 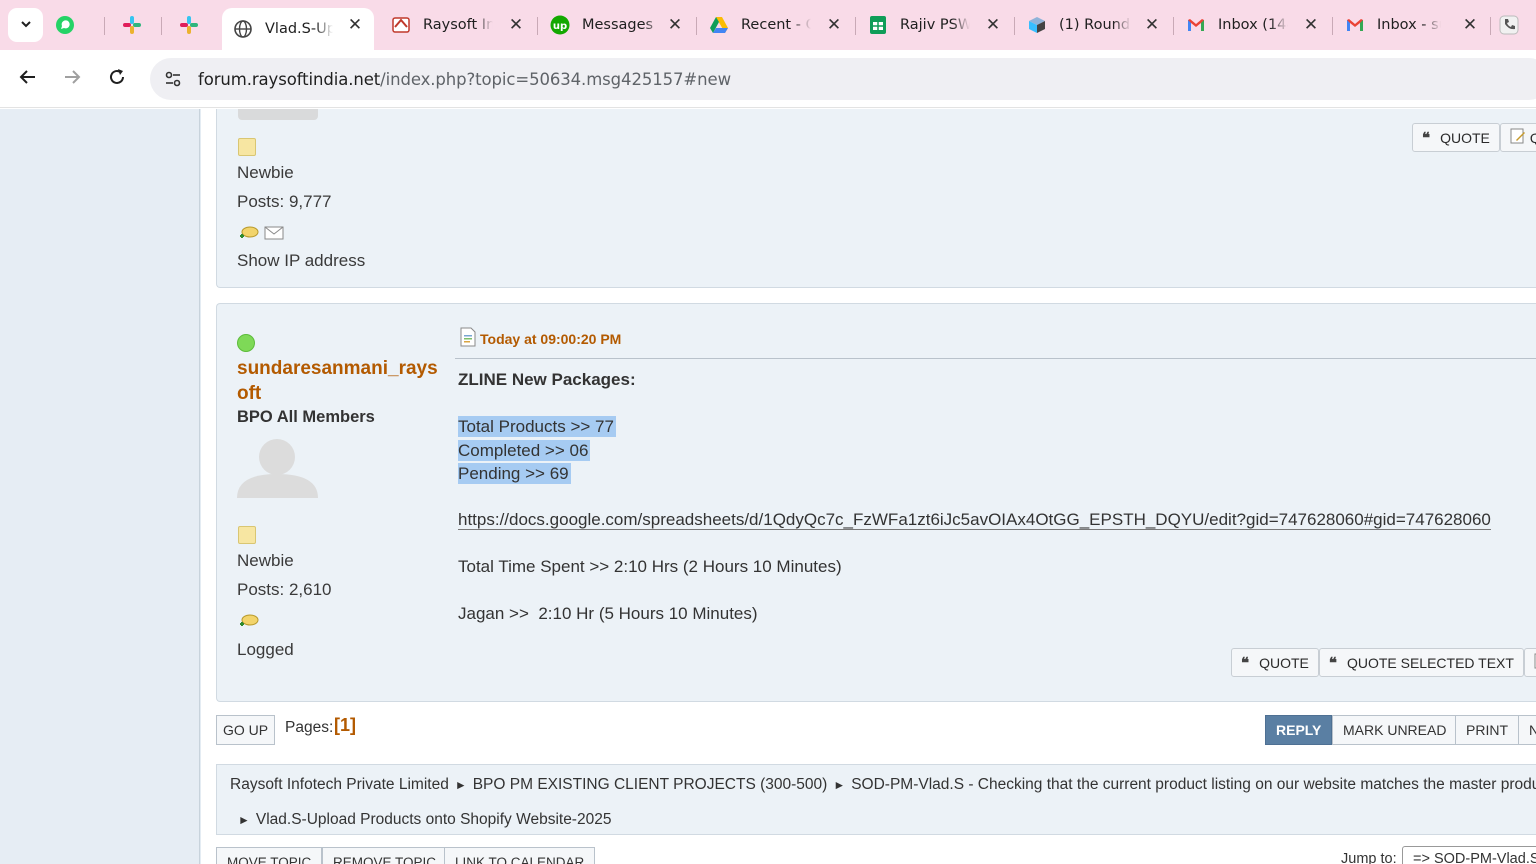 What do you see at coordinates (547, 379) in the screenshot?
I see `post-heading: ZLINE New Packages:` at bounding box center [547, 379].